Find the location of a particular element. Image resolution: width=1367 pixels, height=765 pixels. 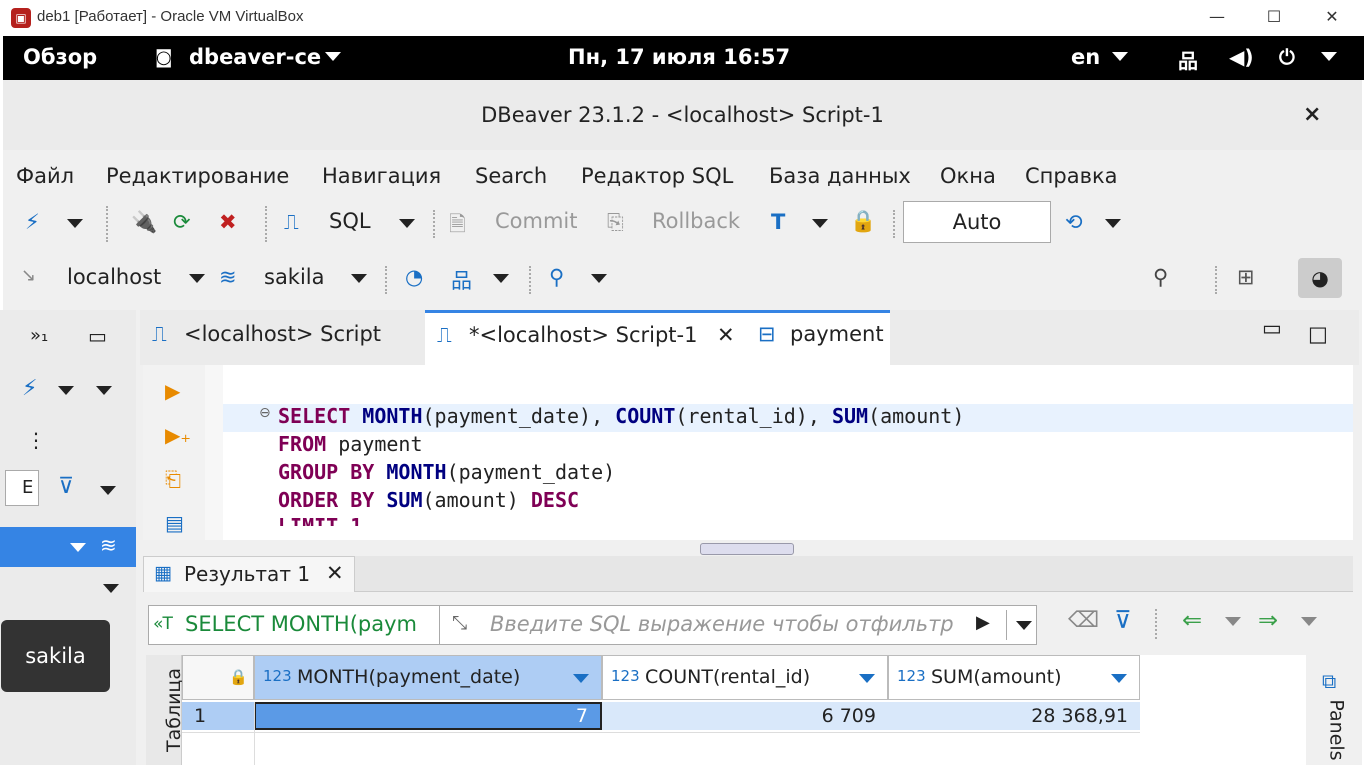

search-icon: ⚲ is located at coordinates (556, 277).